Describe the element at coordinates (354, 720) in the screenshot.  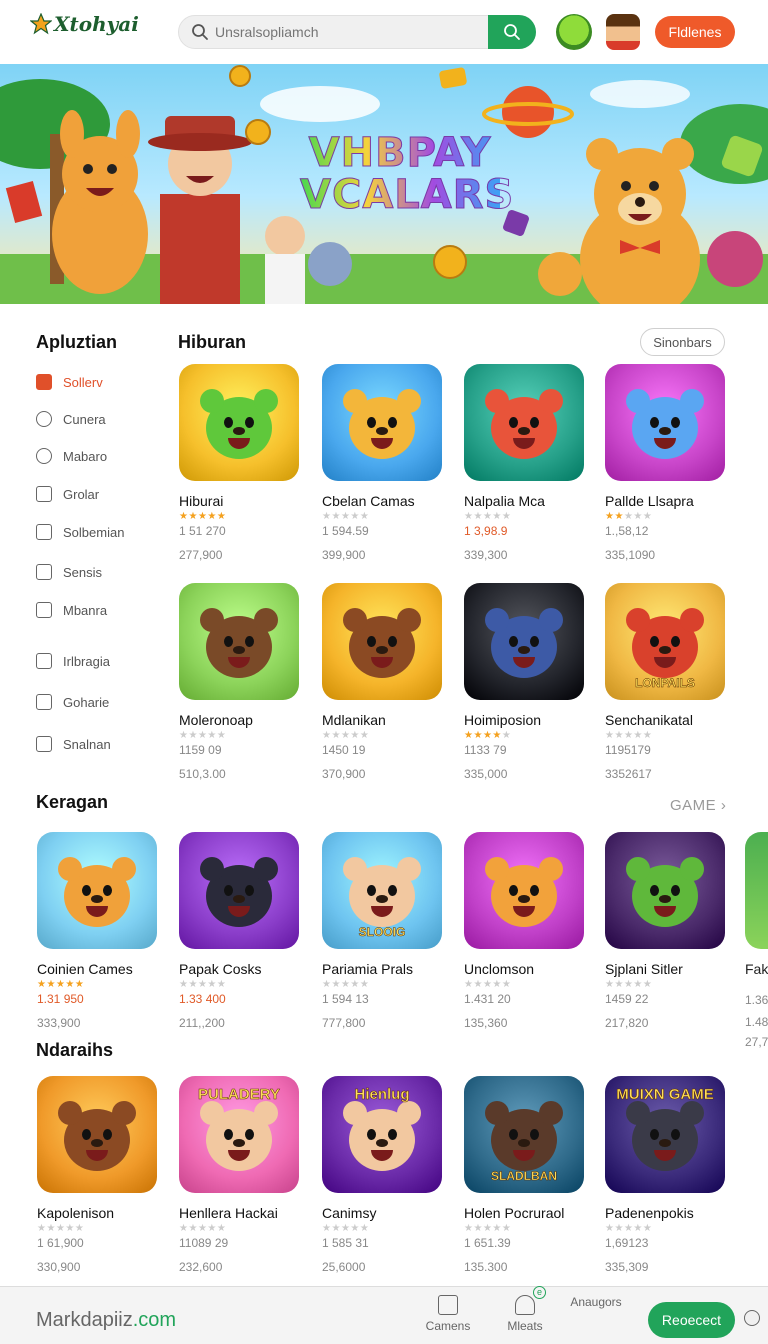
I see `app-name: Mdlanikan` at that location.